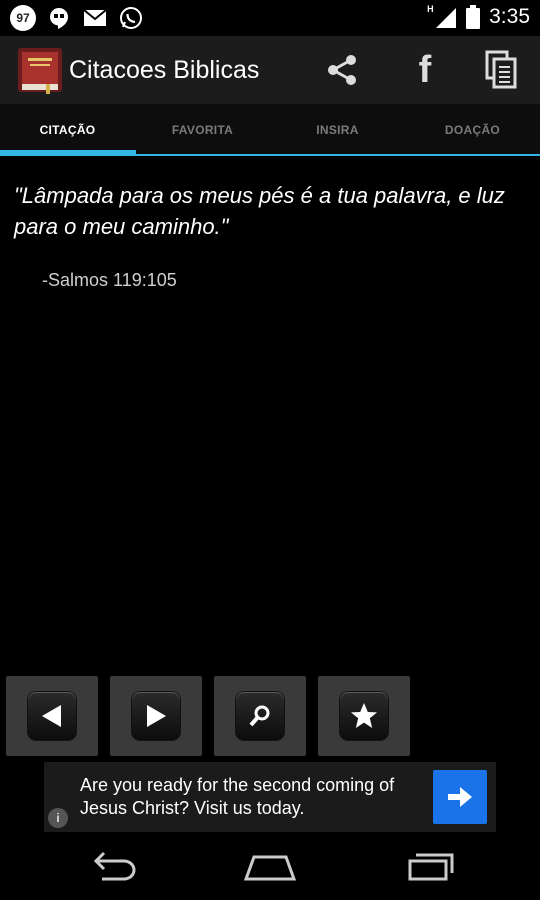  I want to click on notification-count-badge: 97, so click(23, 18).